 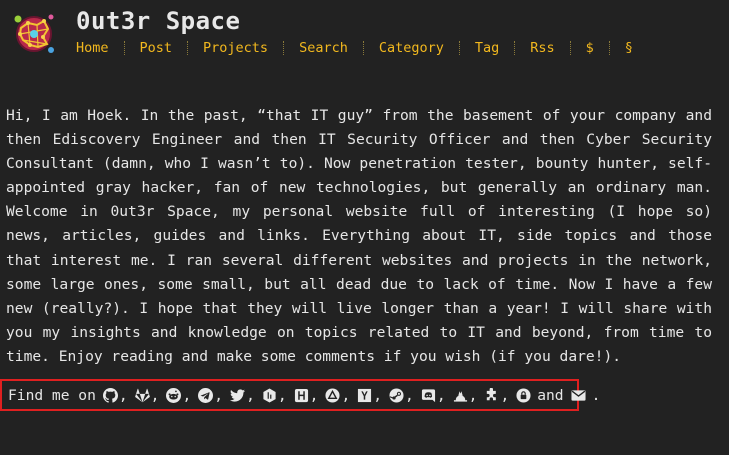 What do you see at coordinates (460, 395) in the screenshot?
I see `codewars-icon` at bounding box center [460, 395].